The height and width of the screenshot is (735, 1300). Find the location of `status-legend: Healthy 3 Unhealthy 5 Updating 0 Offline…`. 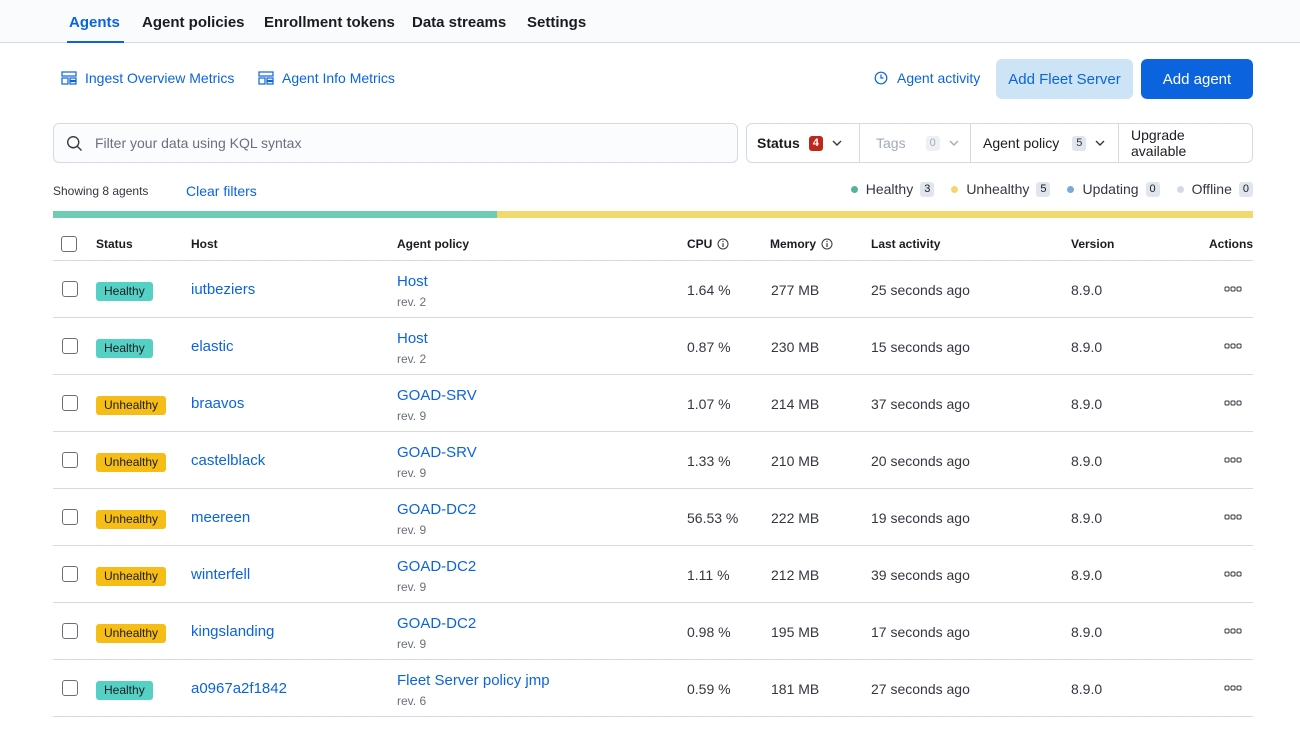

status-legend: Healthy 3 Unhealthy 5 Updating 0 Offline… is located at coordinates (1043, 189).